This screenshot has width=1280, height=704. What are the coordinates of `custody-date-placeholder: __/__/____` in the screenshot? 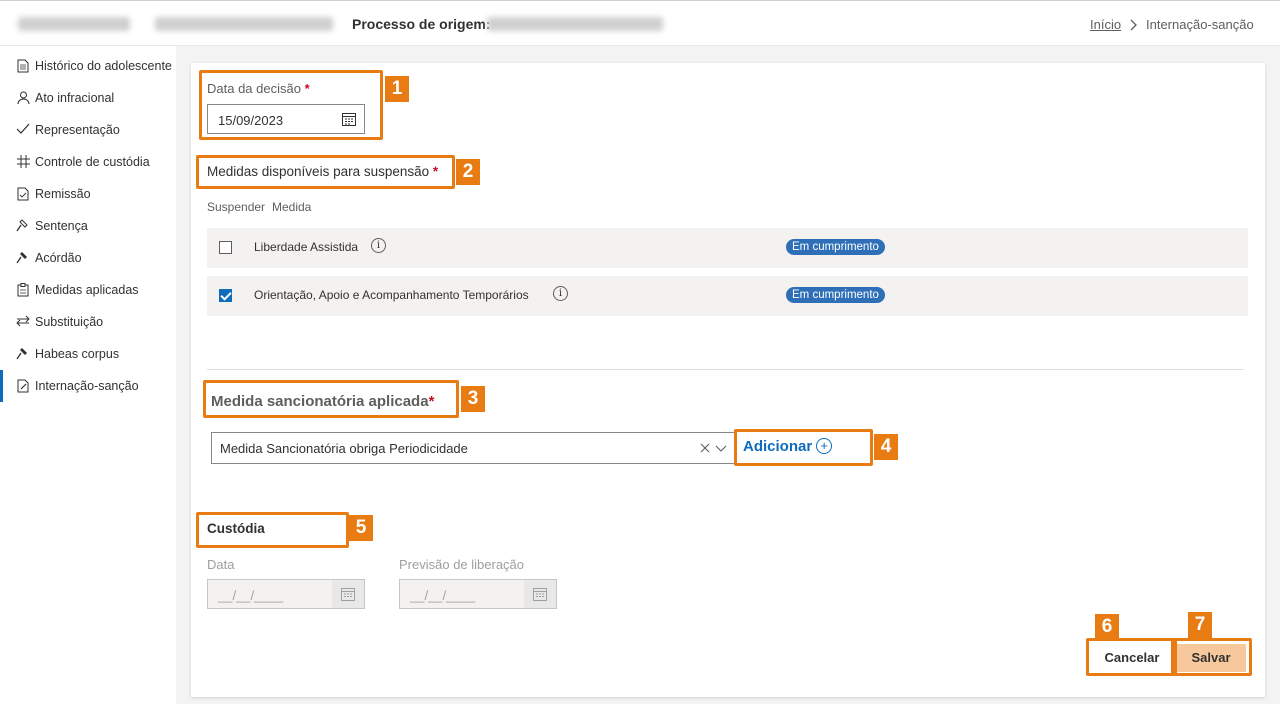 It's located at (251, 595).